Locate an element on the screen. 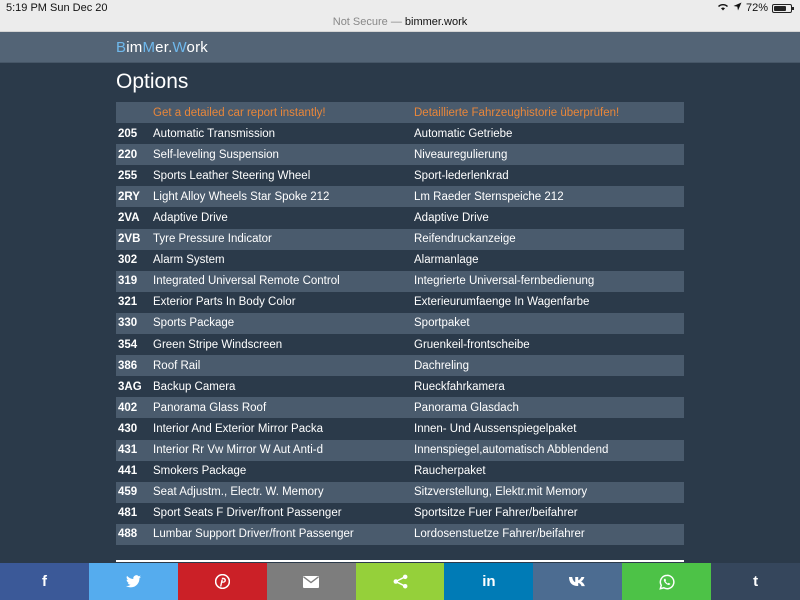 This screenshot has width=800, height=600. battery-icon is located at coordinates (783, 8).